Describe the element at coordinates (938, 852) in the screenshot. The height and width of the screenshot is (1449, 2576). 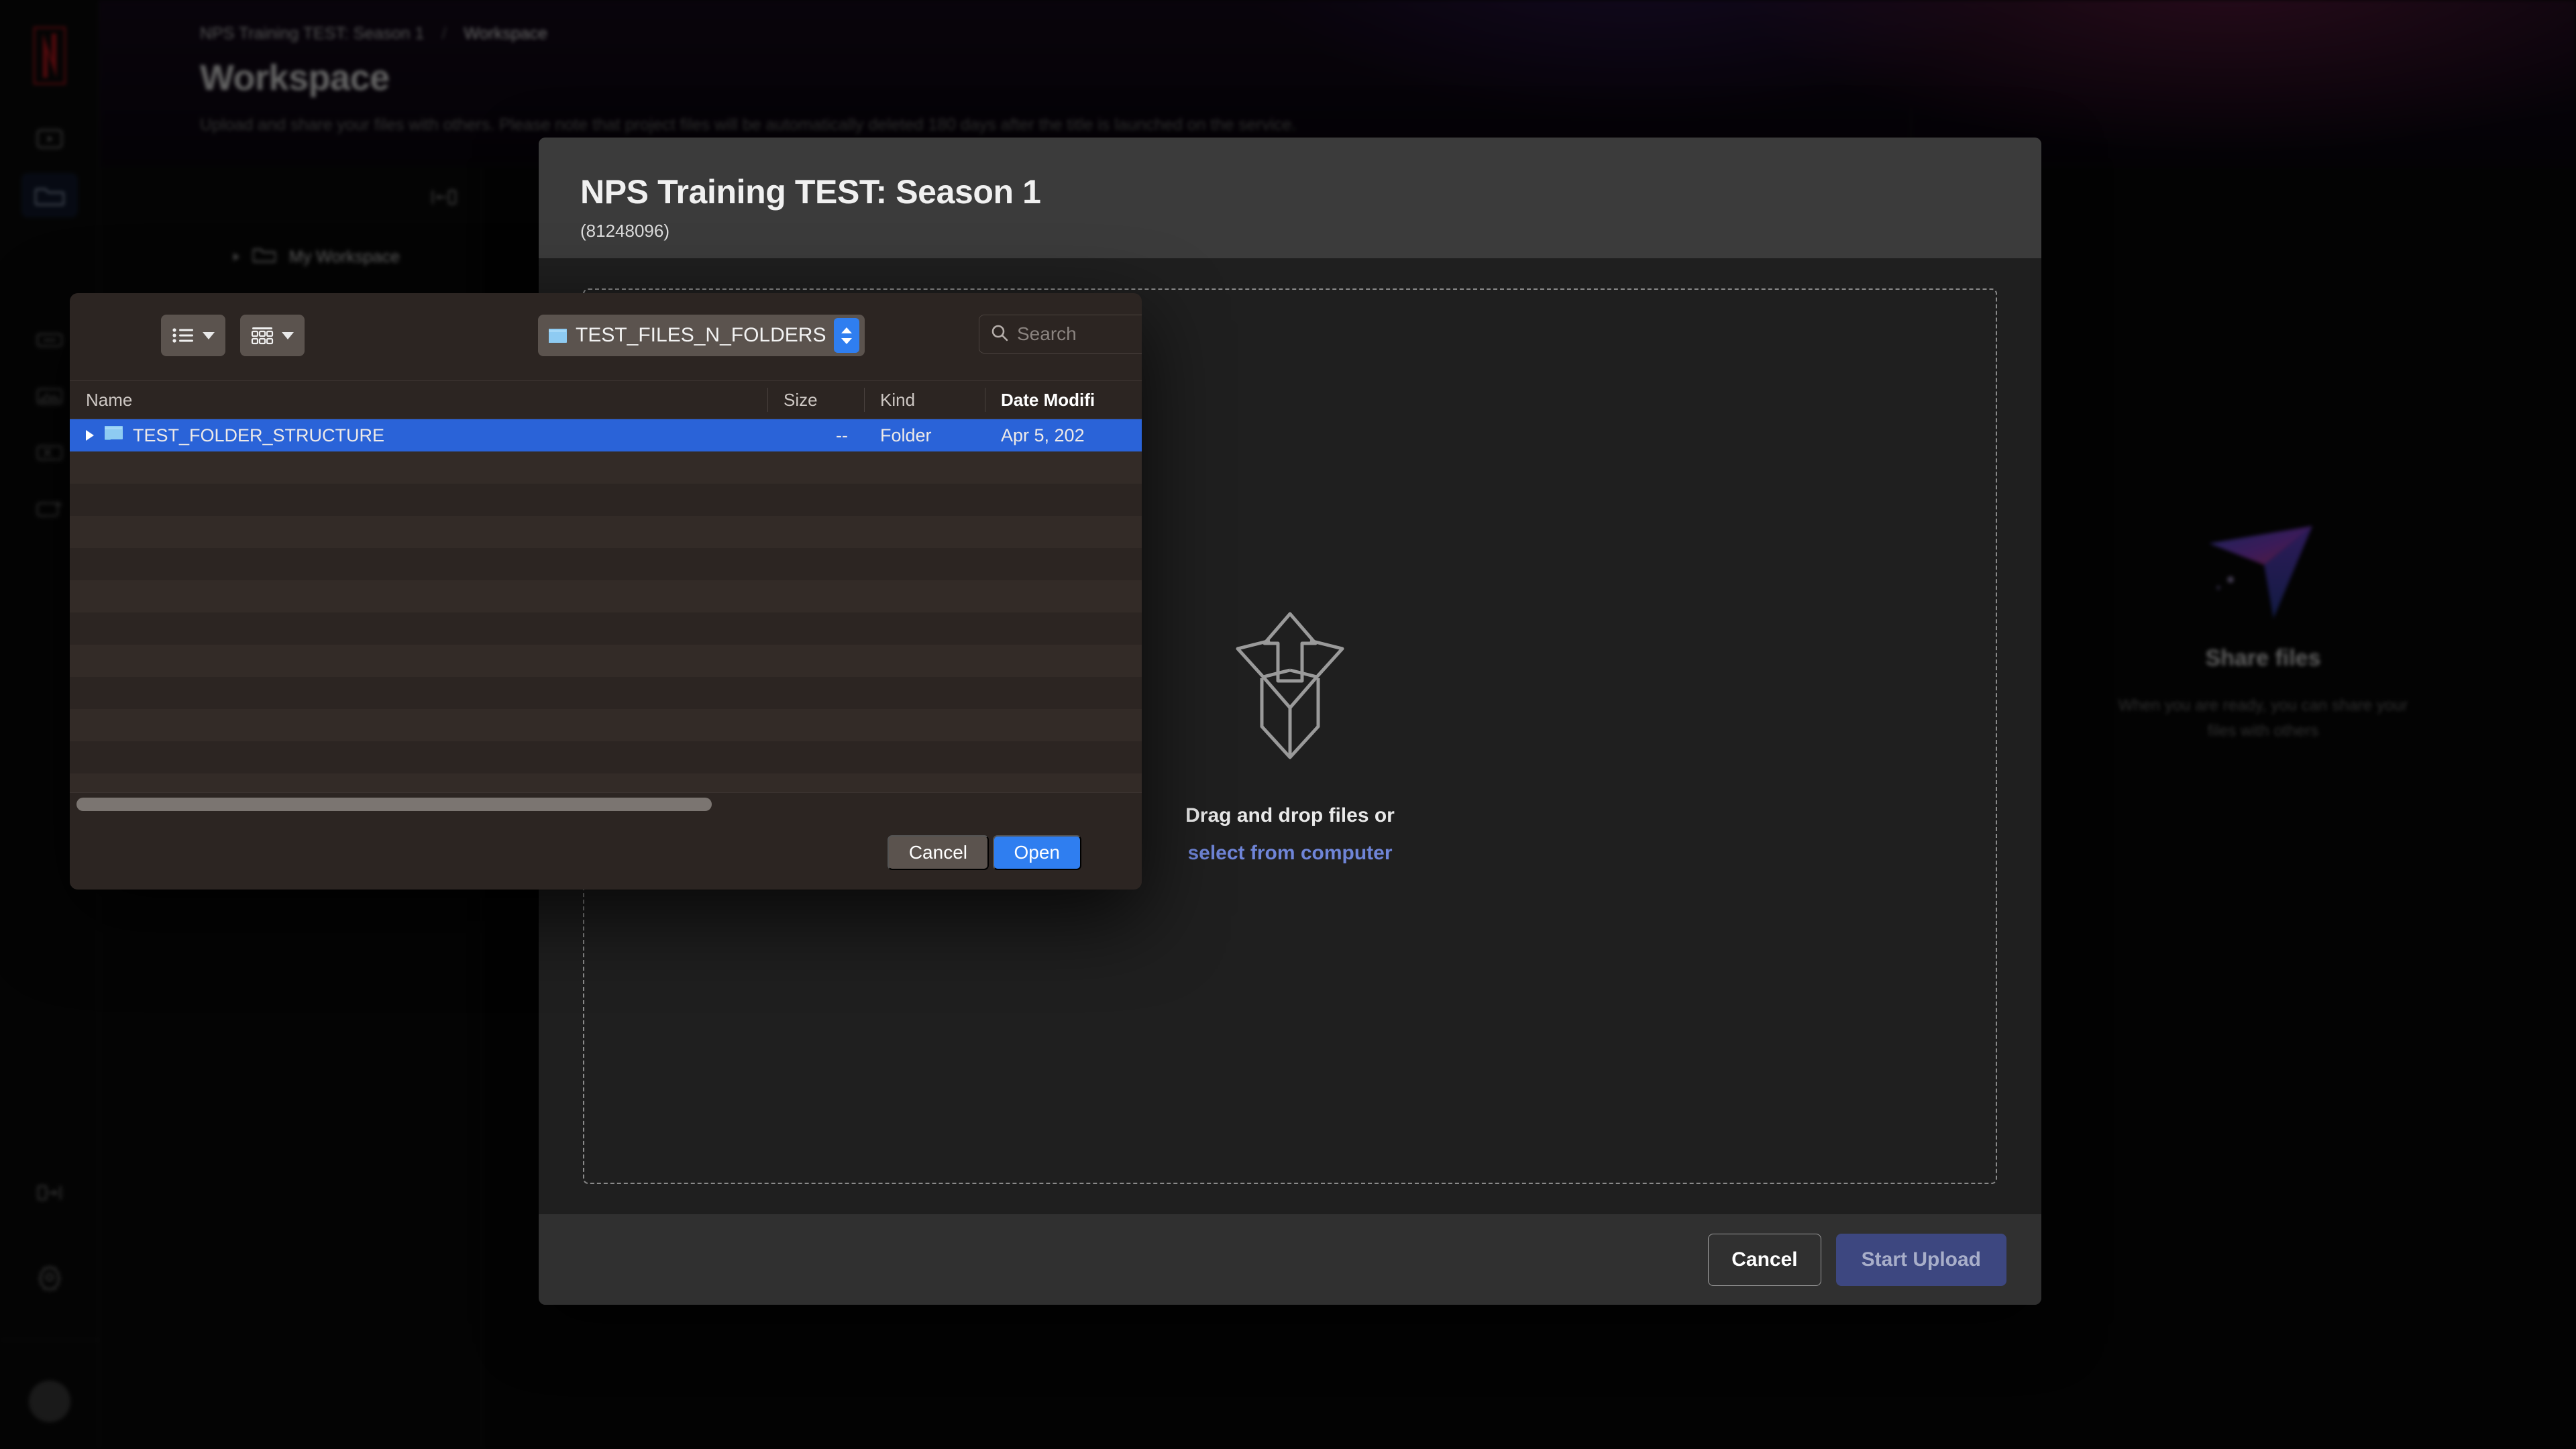
I see `picker-cancel-button: Cancel` at that location.